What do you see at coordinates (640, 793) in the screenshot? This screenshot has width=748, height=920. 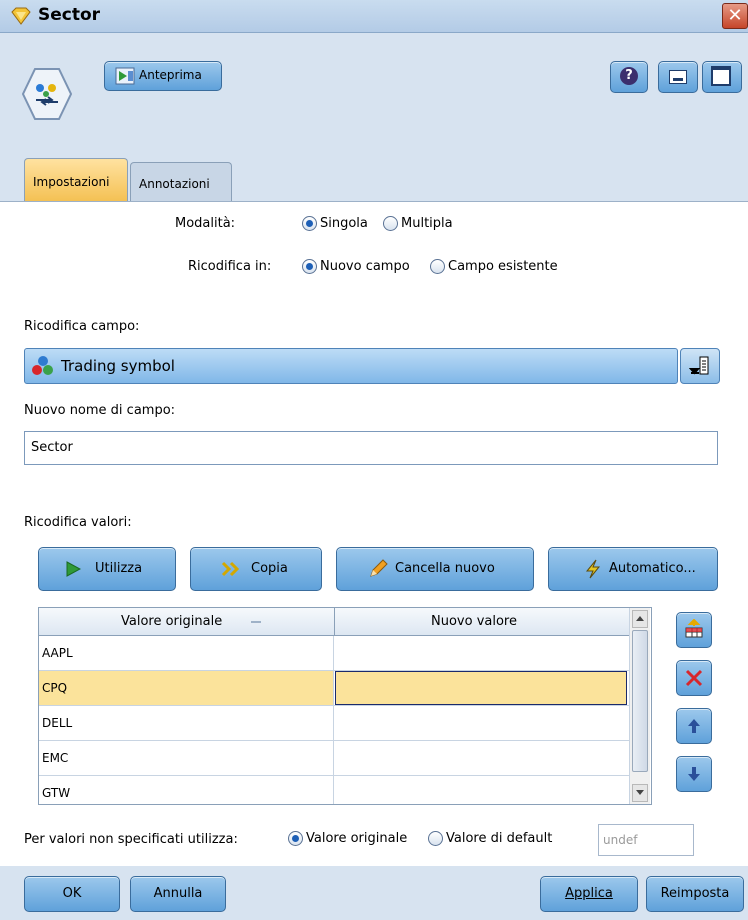 I see `scroll-down-button` at bounding box center [640, 793].